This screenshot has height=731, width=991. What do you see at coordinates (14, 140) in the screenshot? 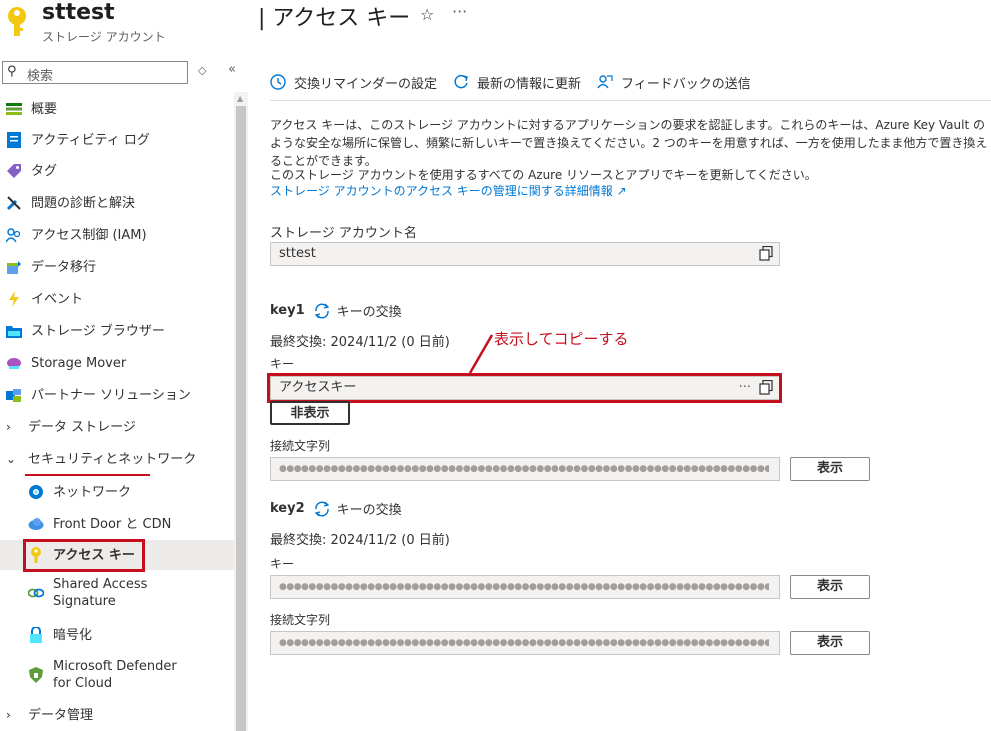
I see `activity-log-icon` at bounding box center [14, 140].